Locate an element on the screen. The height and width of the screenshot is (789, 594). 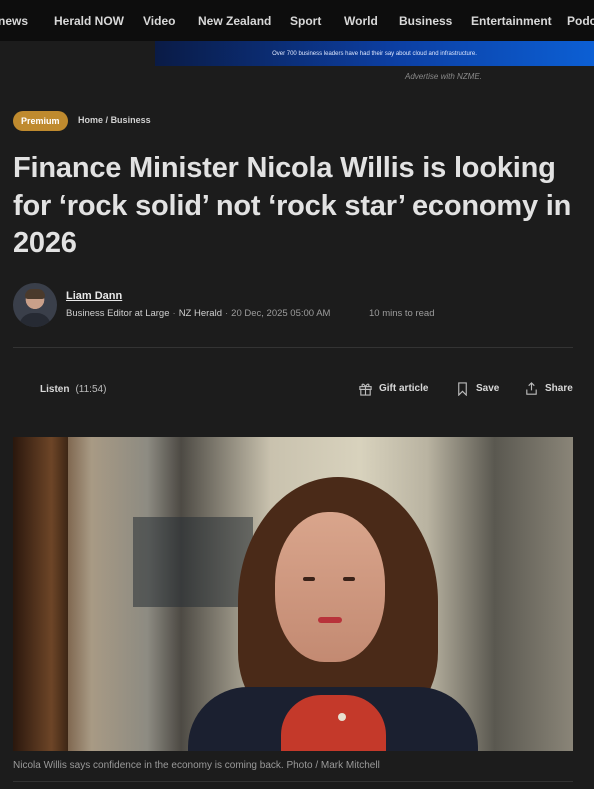
bookmark-icon is located at coordinates (462, 389).